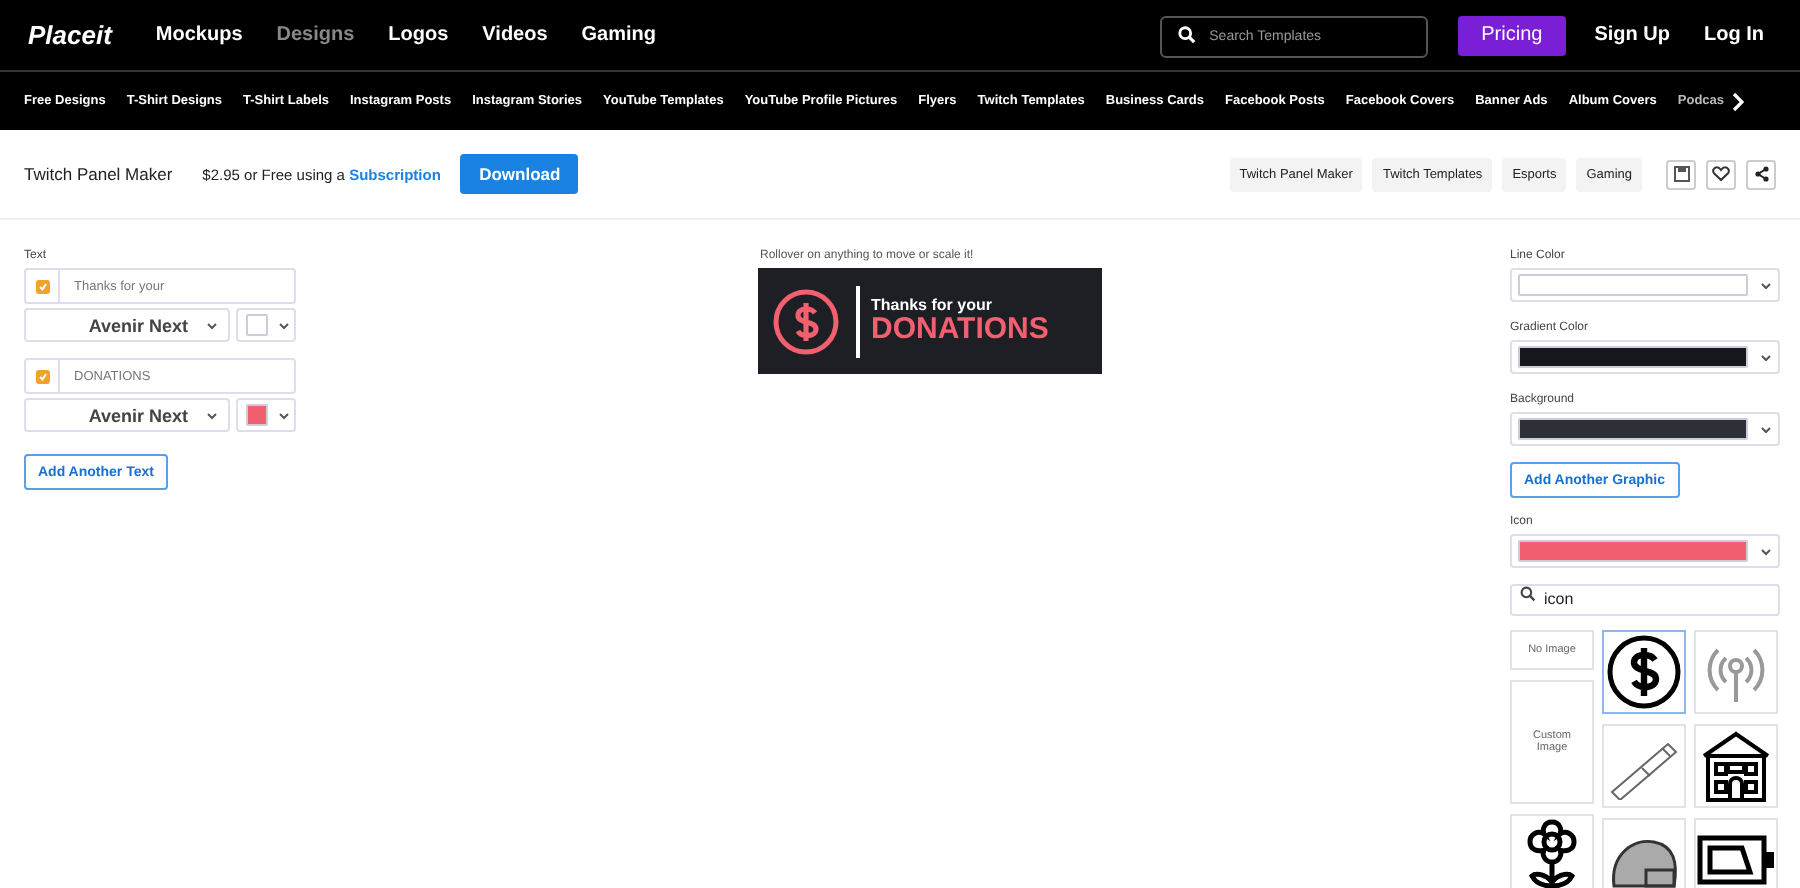 This screenshot has width=1800, height=888. I want to click on log-in-link: Log In, so click(1734, 35).